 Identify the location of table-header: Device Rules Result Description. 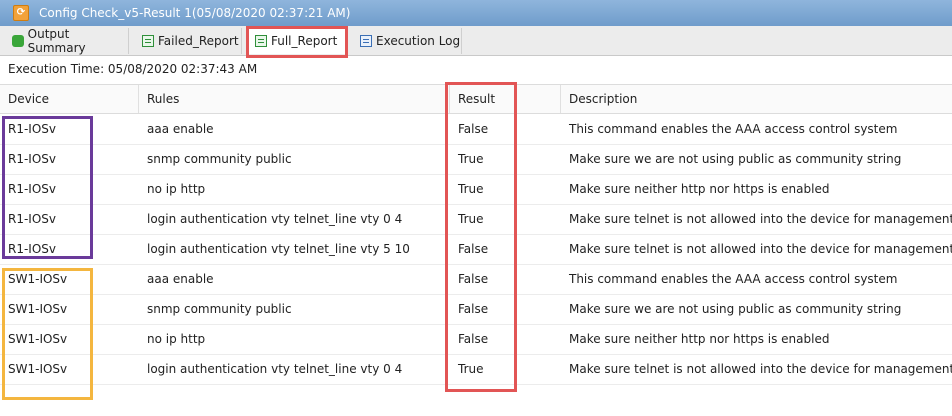
(476, 99).